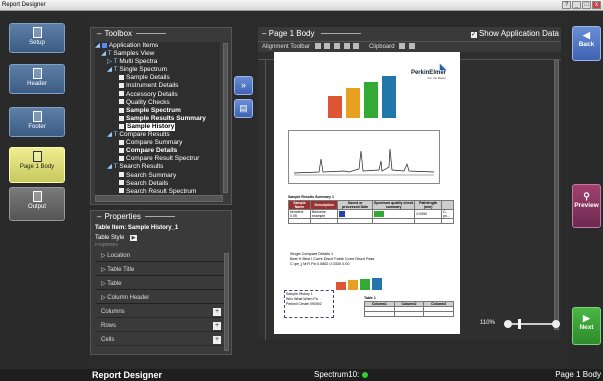 This screenshot has width=603, height=381. Describe the element at coordinates (157, 103) in the screenshot. I see `tree-item: Quality Checks` at that location.